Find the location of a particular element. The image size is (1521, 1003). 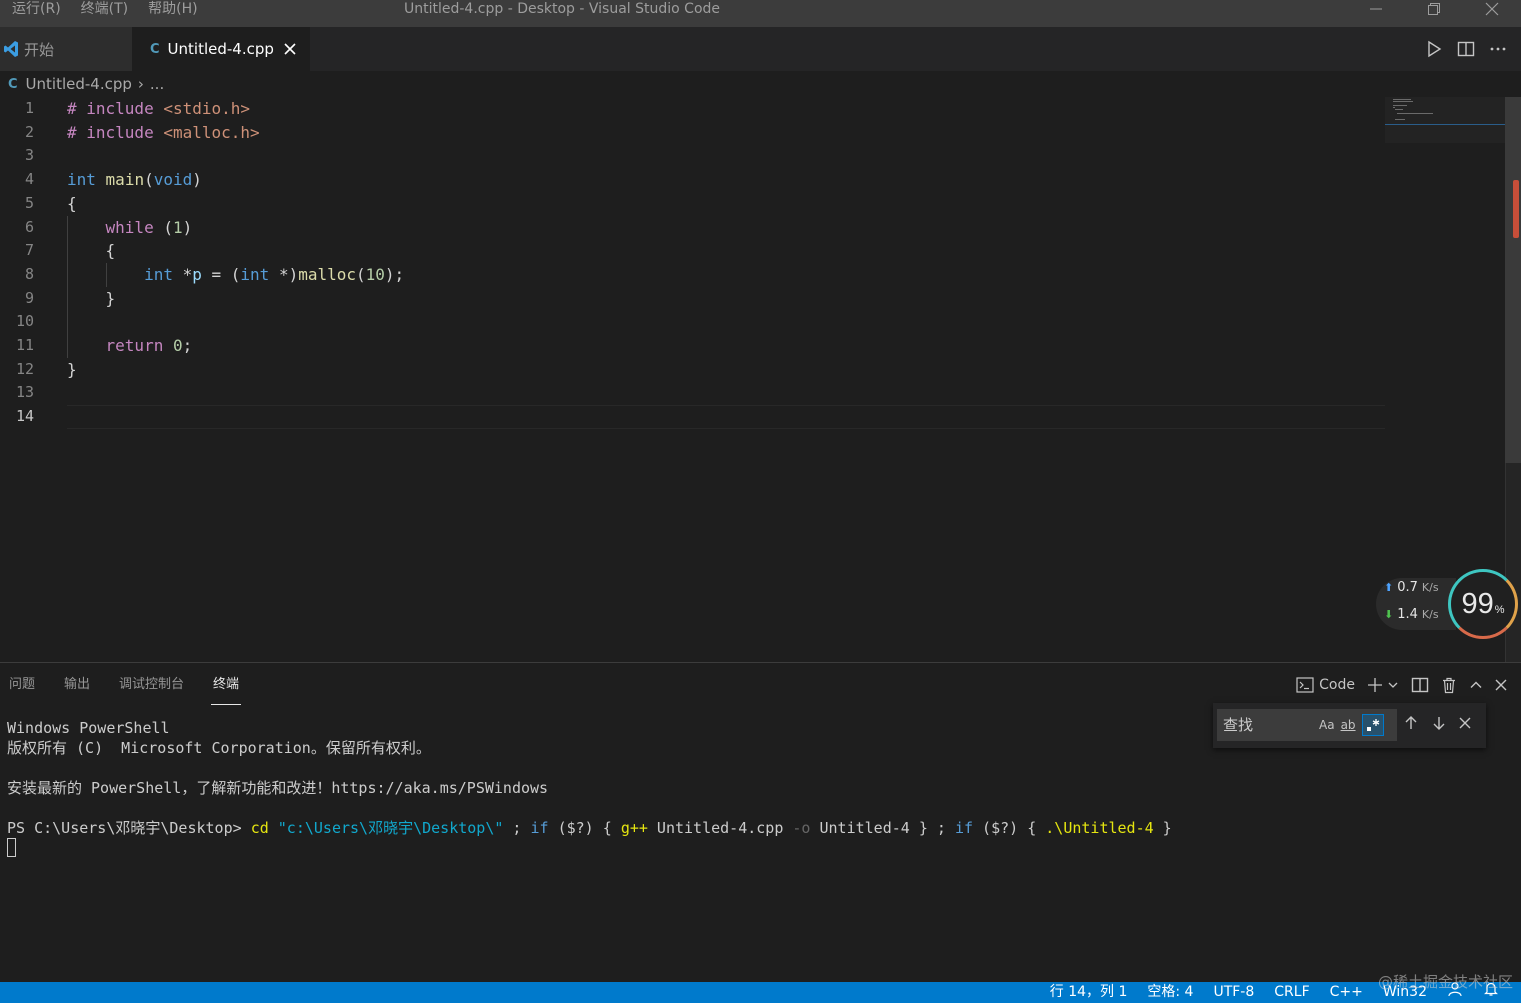

cmd-end: } is located at coordinates (1162, 828).